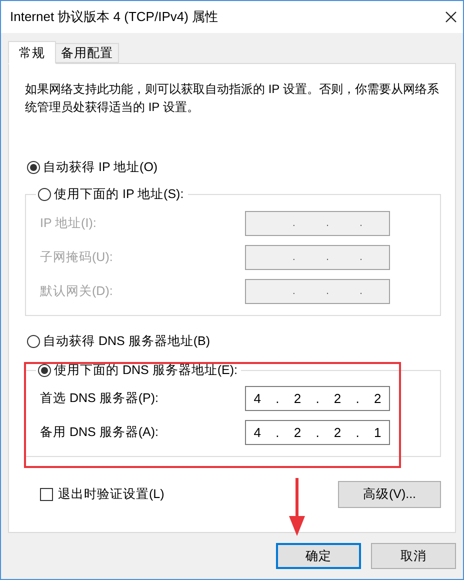 The width and height of the screenshot is (464, 580). Describe the element at coordinates (102, 494) in the screenshot. I see `validate-checkbox: 退出时验证设置(L)` at that location.